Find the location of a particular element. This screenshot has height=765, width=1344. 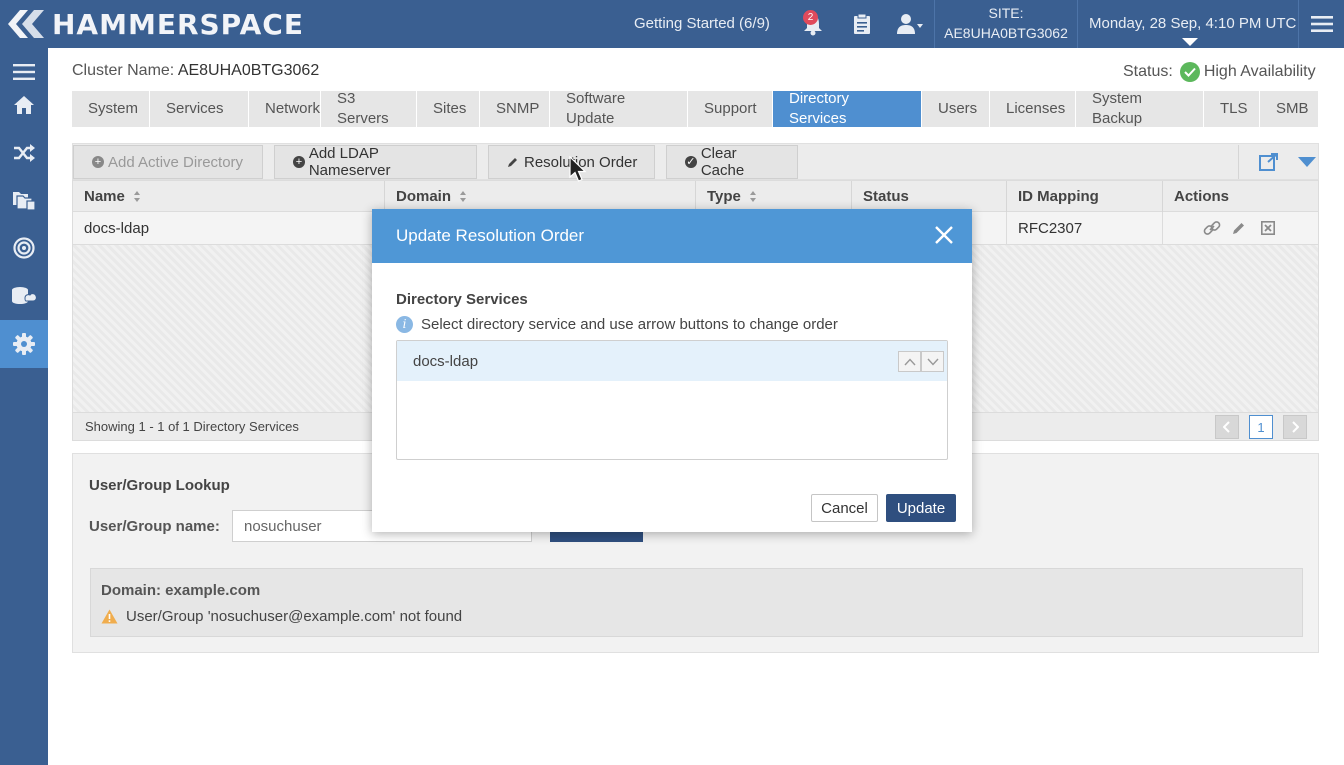

chevron-down-icon is located at coordinates (932, 362).